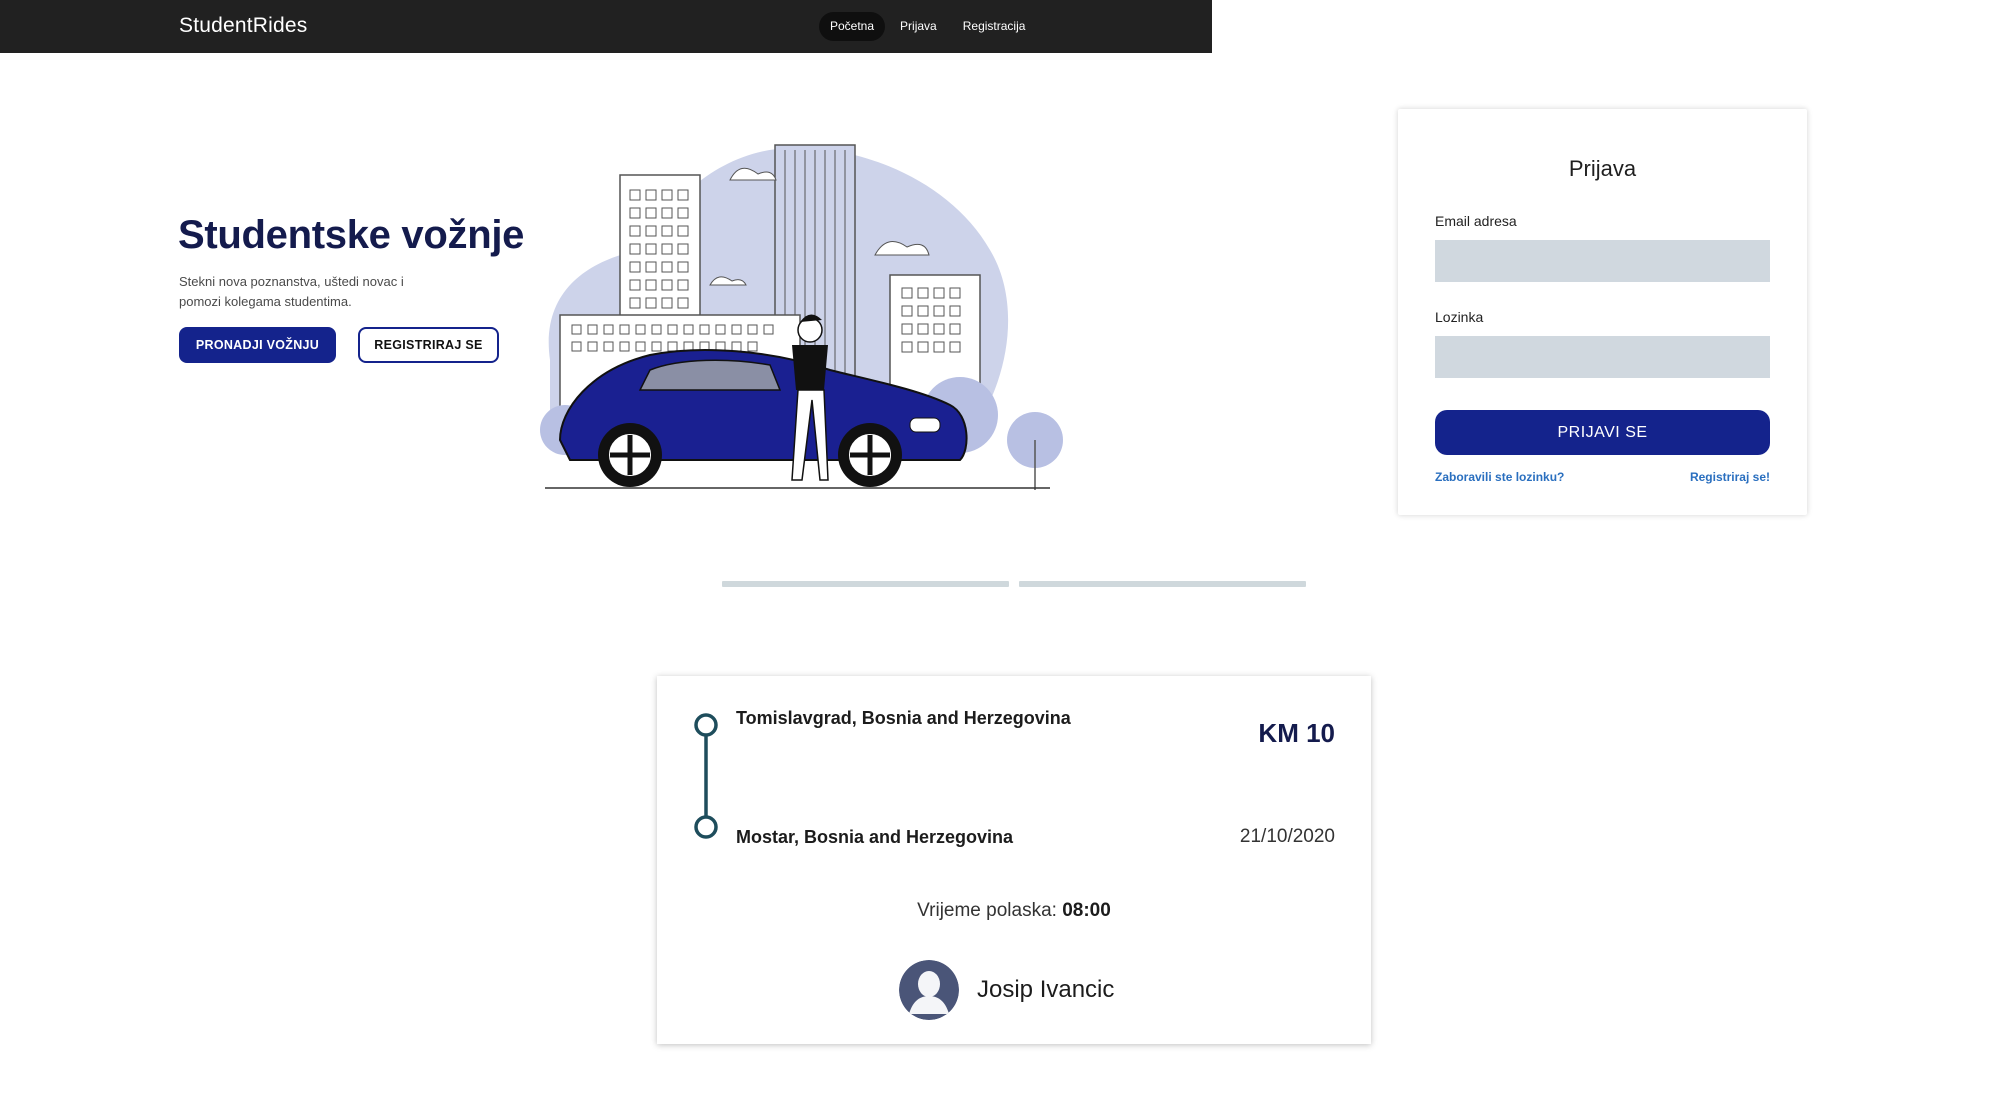  Describe the element at coordinates (1296, 733) in the screenshot. I see `ride-price: KM 10` at that location.